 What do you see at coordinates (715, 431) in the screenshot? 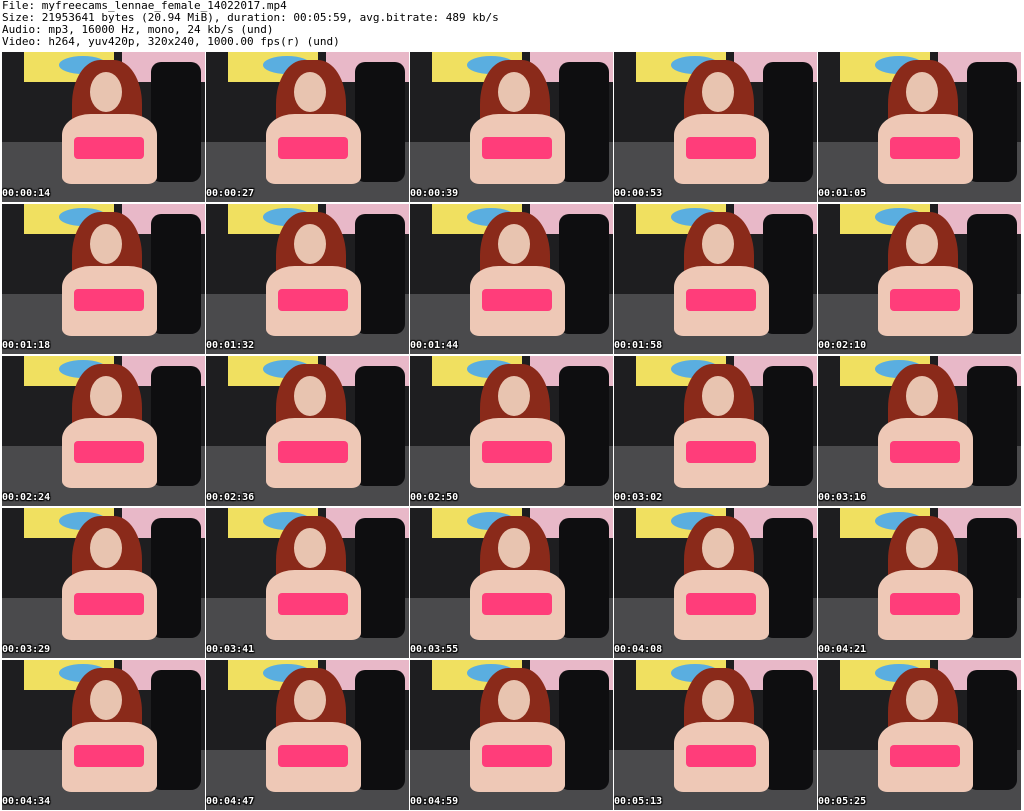
I see `thumbnail: 00:03:02` at bounding box center [715, 431].